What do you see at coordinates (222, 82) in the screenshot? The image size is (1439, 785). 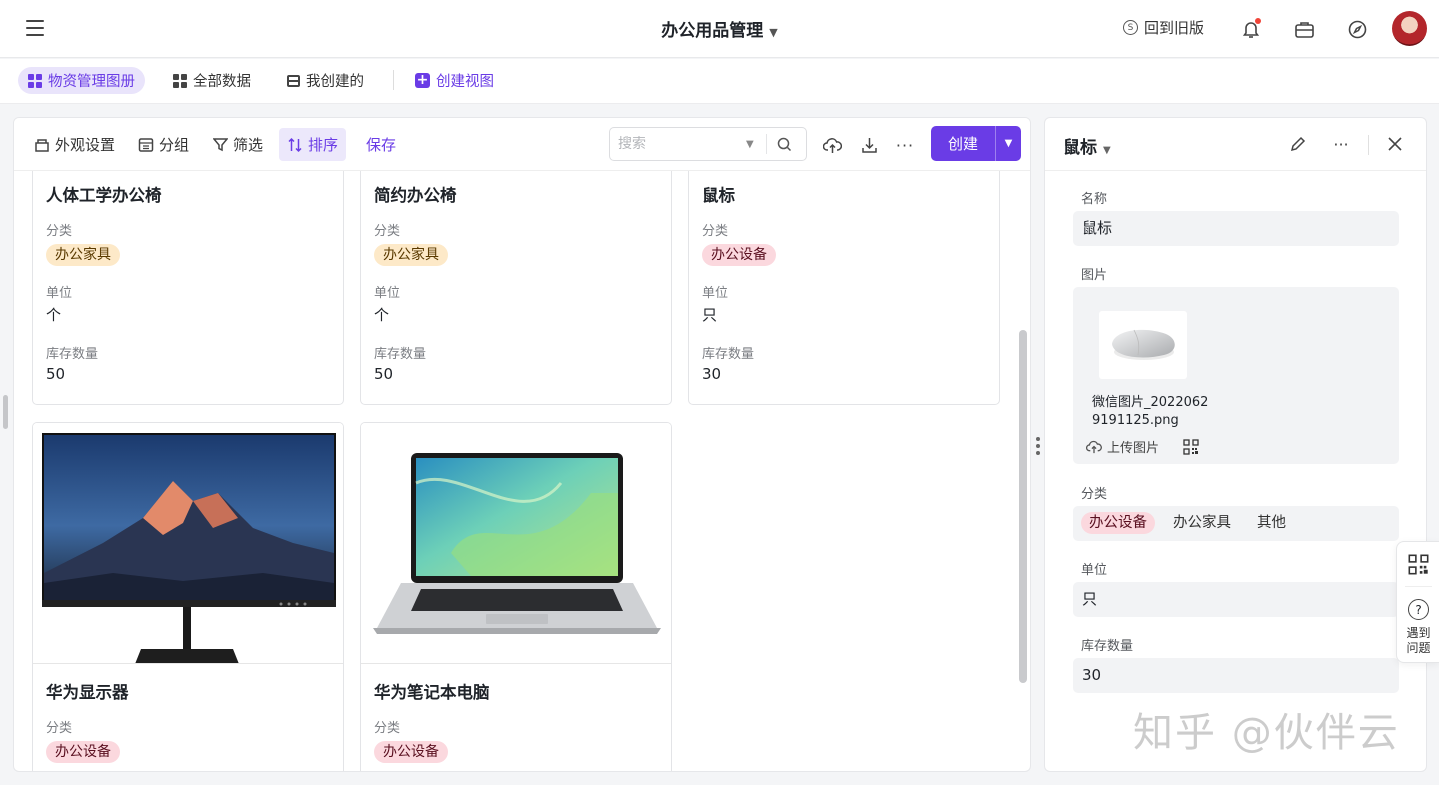 I see `view-tab-label: 全部数据` at bounding box center [222, 82].